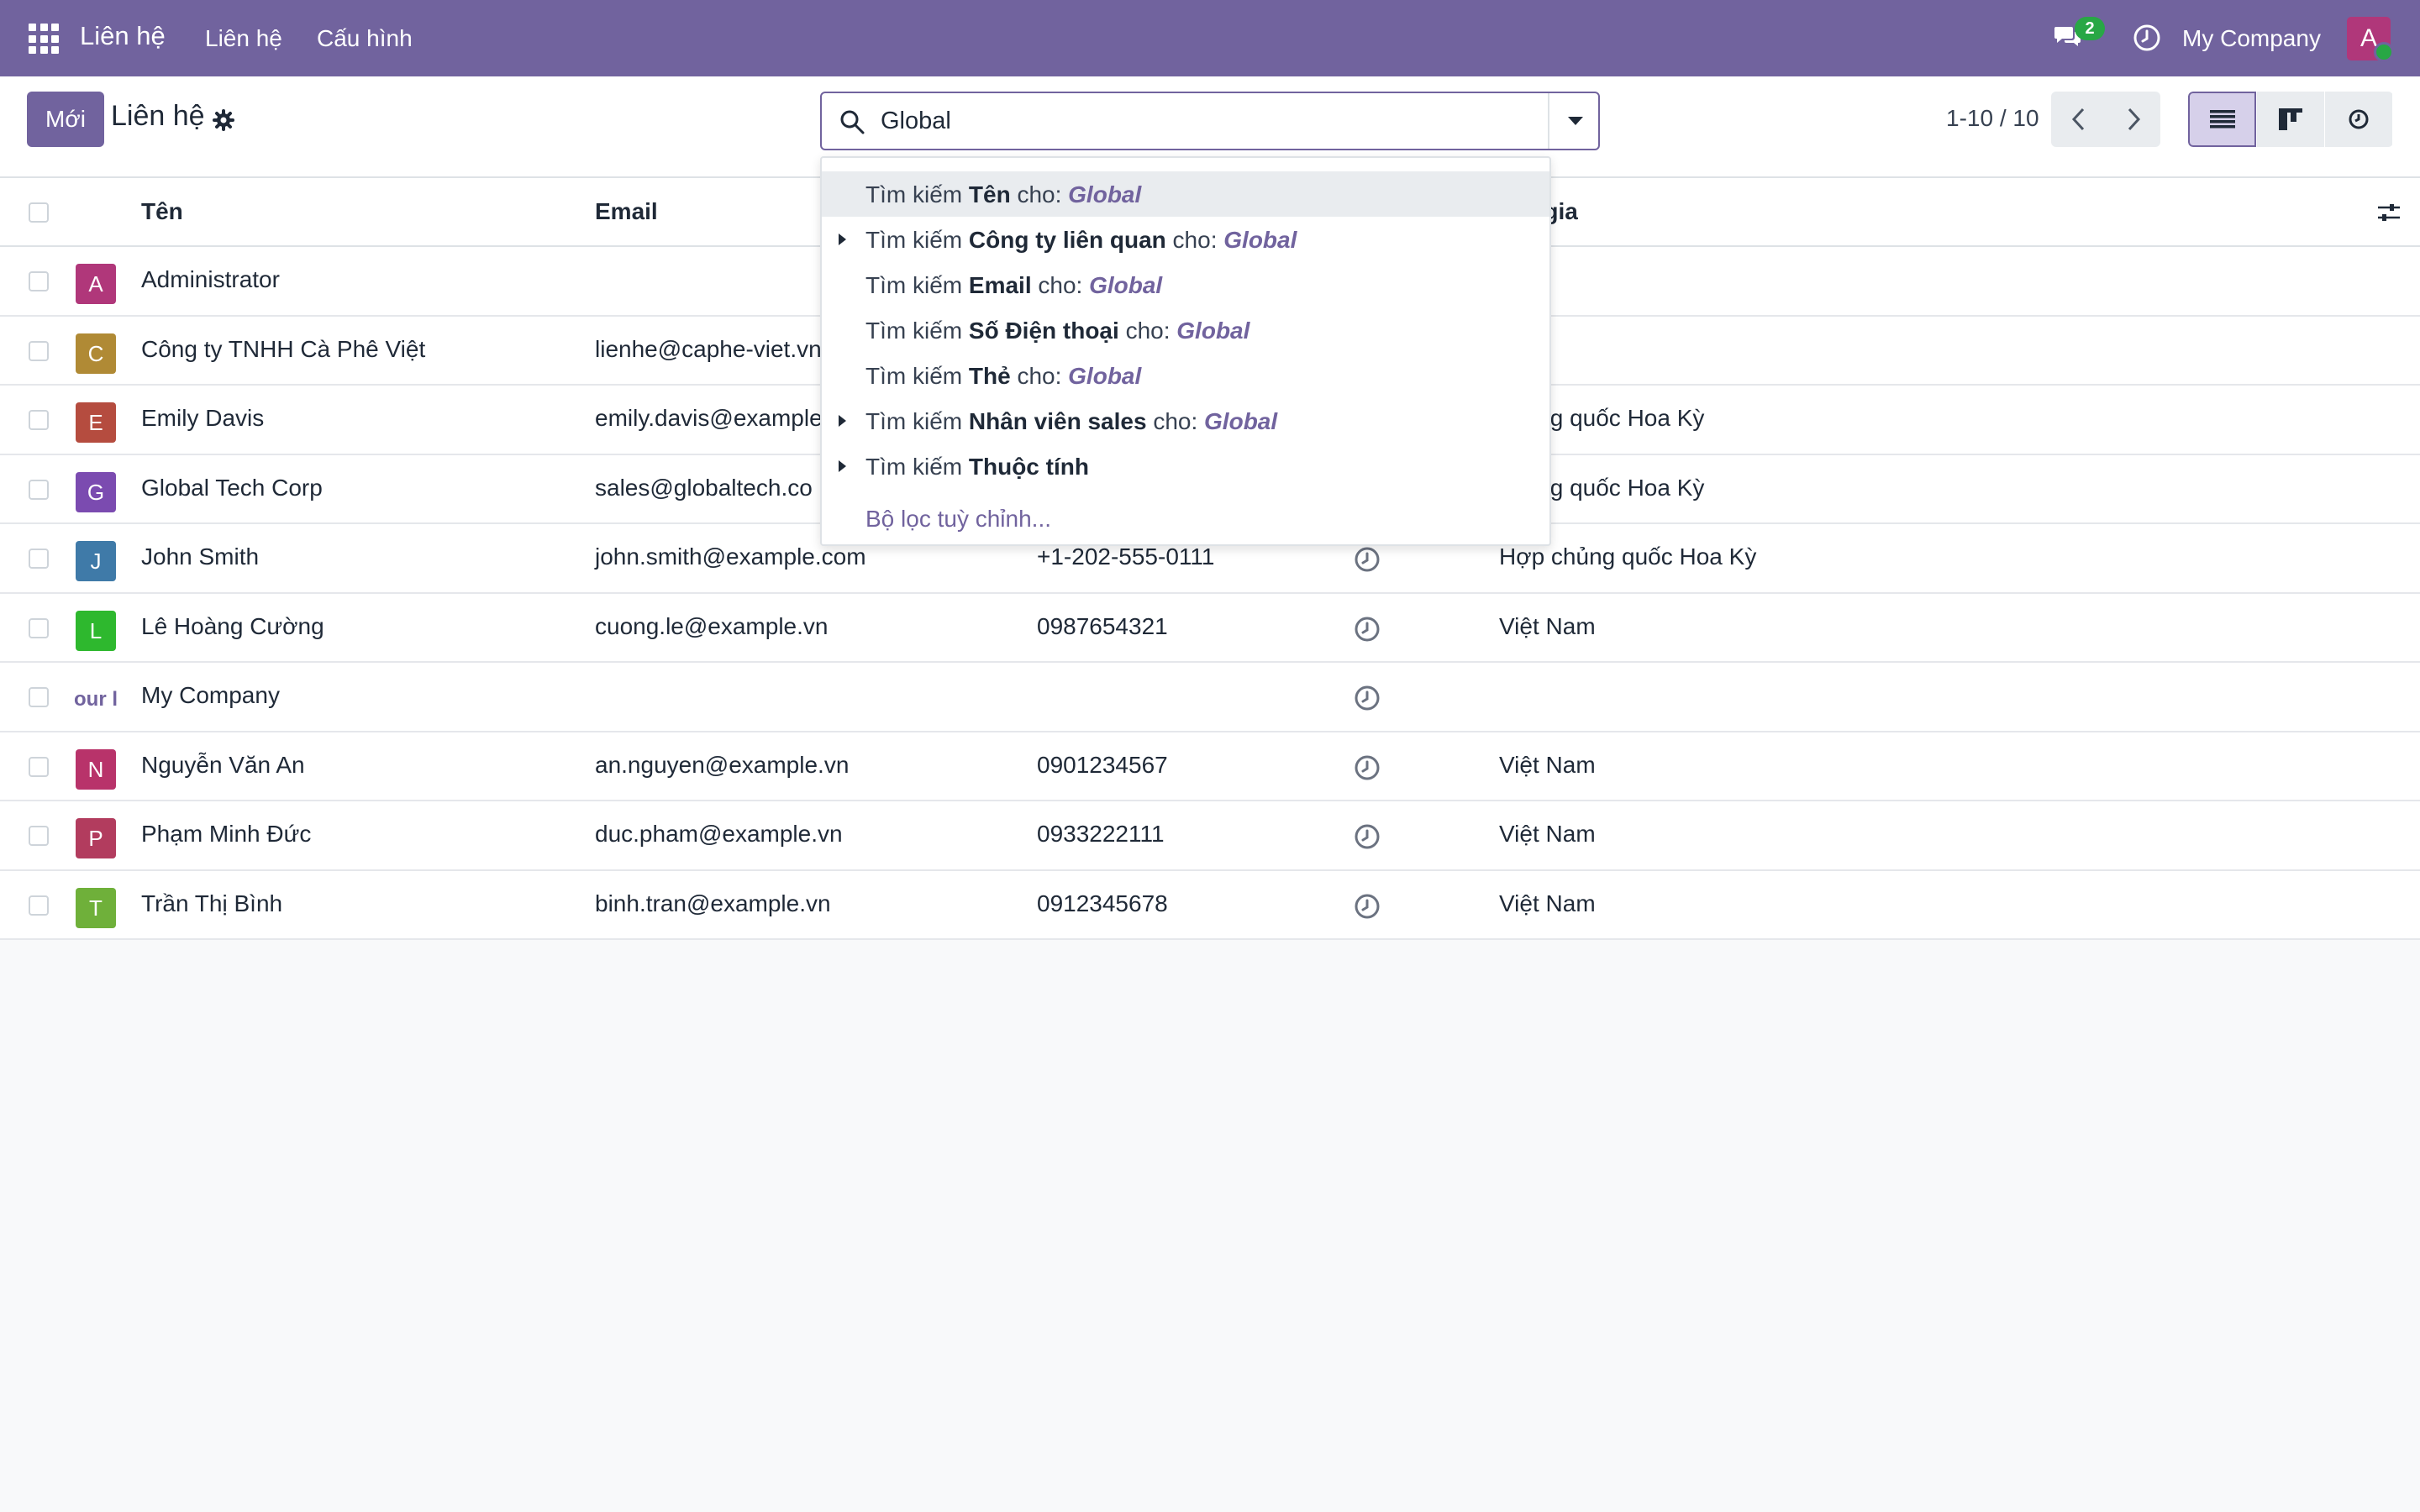 Image resolution: width=2420 pixels, height=1512 pixels. I want to click on table-row: our l My Company, so click(1210, 697).